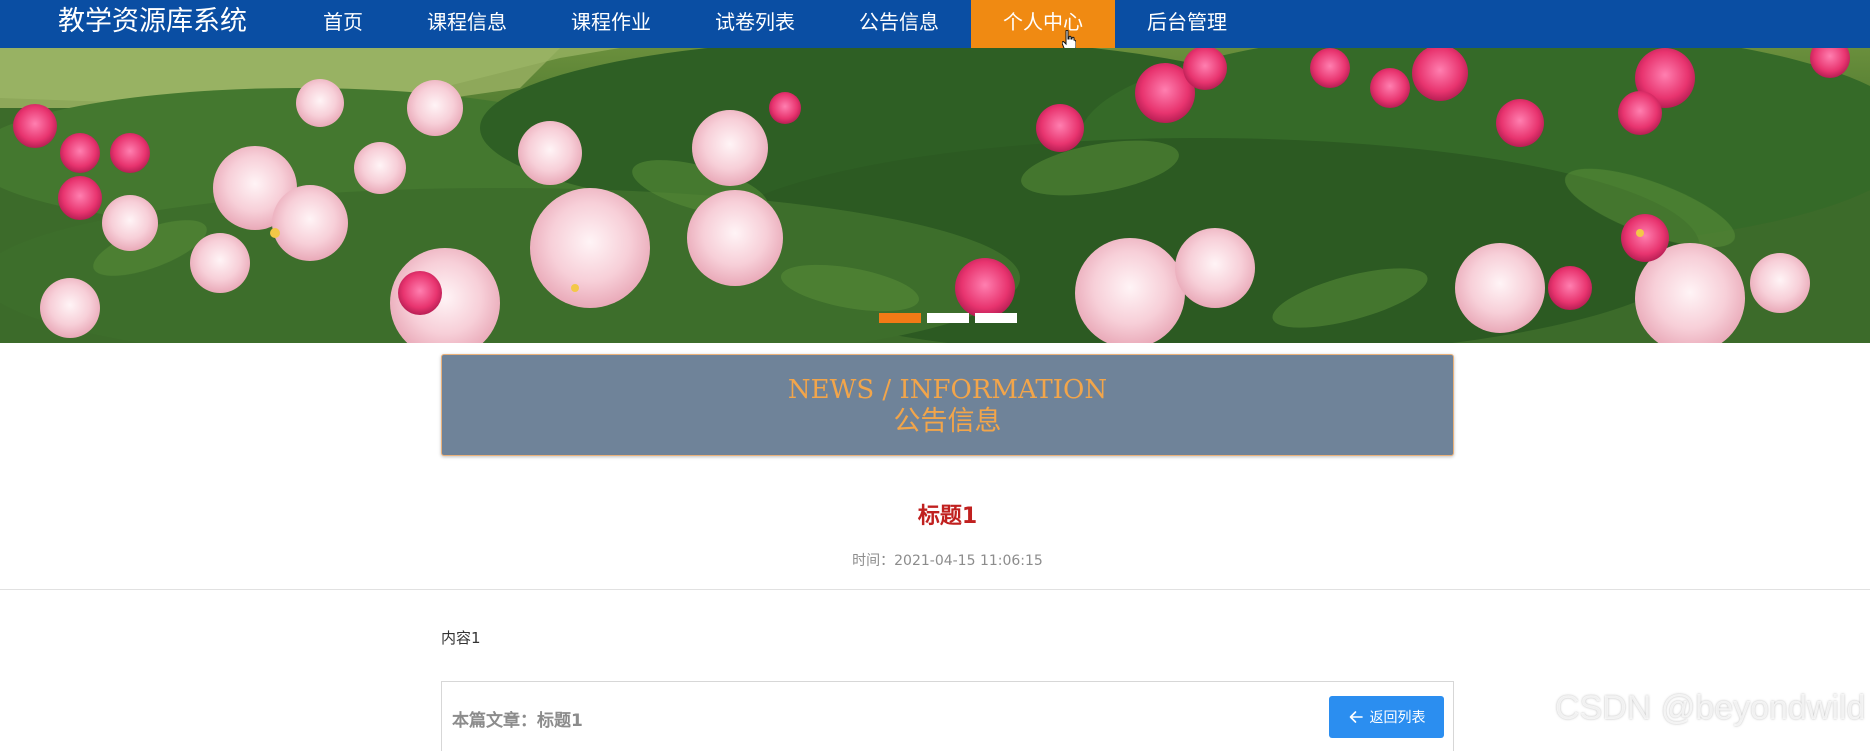 The height and width of the screenshot is (751, 1870). Describe the element at coordinates (611, 24) in the screenshot. I see `nav-item-course-homework: 课程作业` at that location.